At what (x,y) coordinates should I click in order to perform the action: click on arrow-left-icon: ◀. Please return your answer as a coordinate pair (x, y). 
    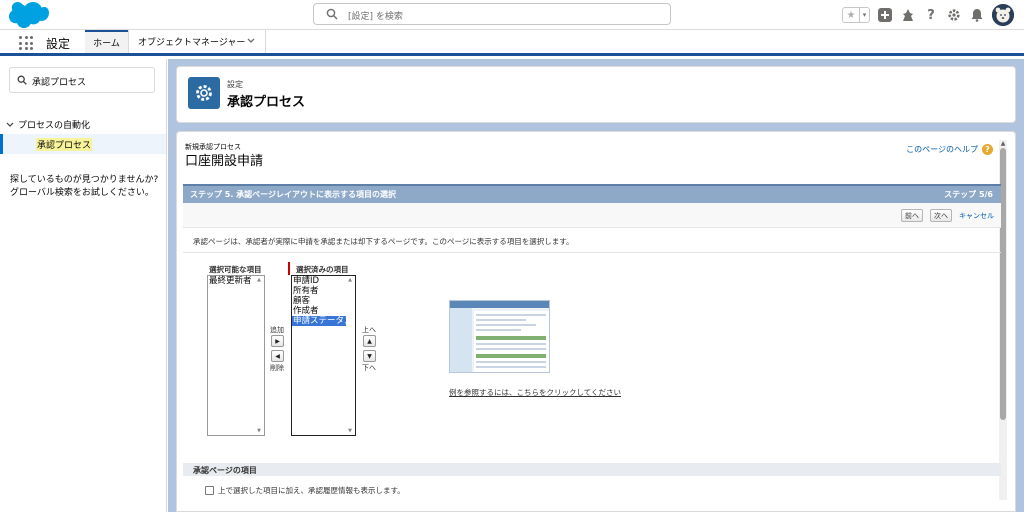
    Looking at the image, I should click on (277, 356).